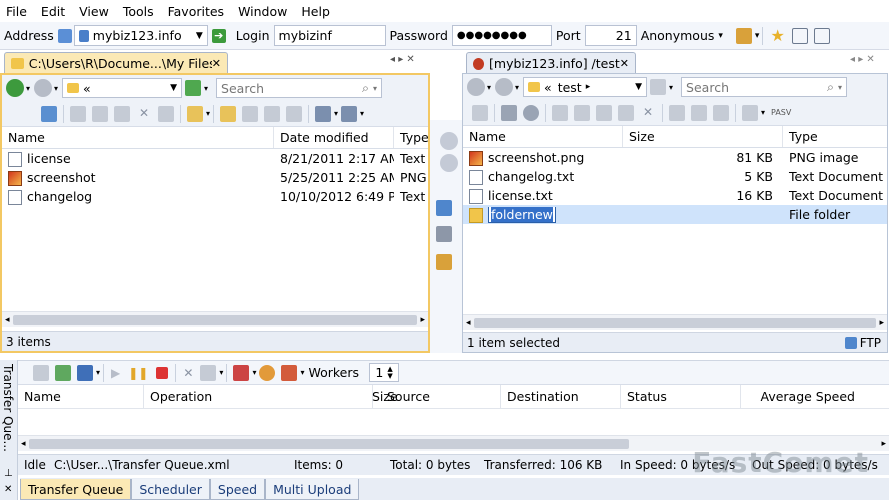  Describe the element at coordinates (294, 113) in the screenshot. I see `clipboard-icon` at that location.